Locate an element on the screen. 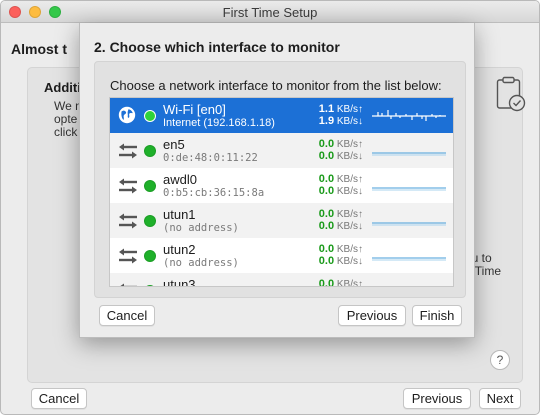 The image size is (540, 415). upload-rate: 1.1 KB/s↑ is located at coordinates (341, 109).